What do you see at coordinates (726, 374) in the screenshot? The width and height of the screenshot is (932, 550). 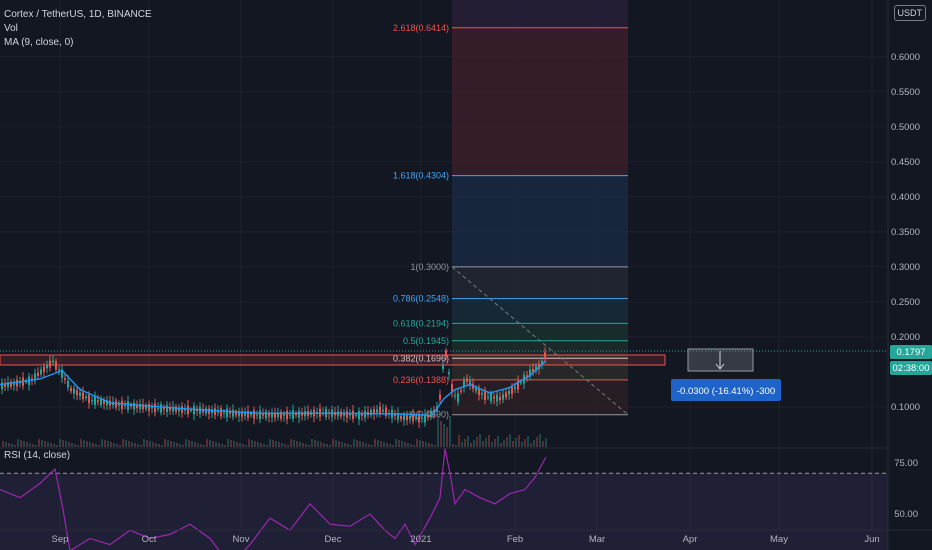 I see `measure-tool: -0.0300 (-16.41%) -300` at bounding box center [726, 374].